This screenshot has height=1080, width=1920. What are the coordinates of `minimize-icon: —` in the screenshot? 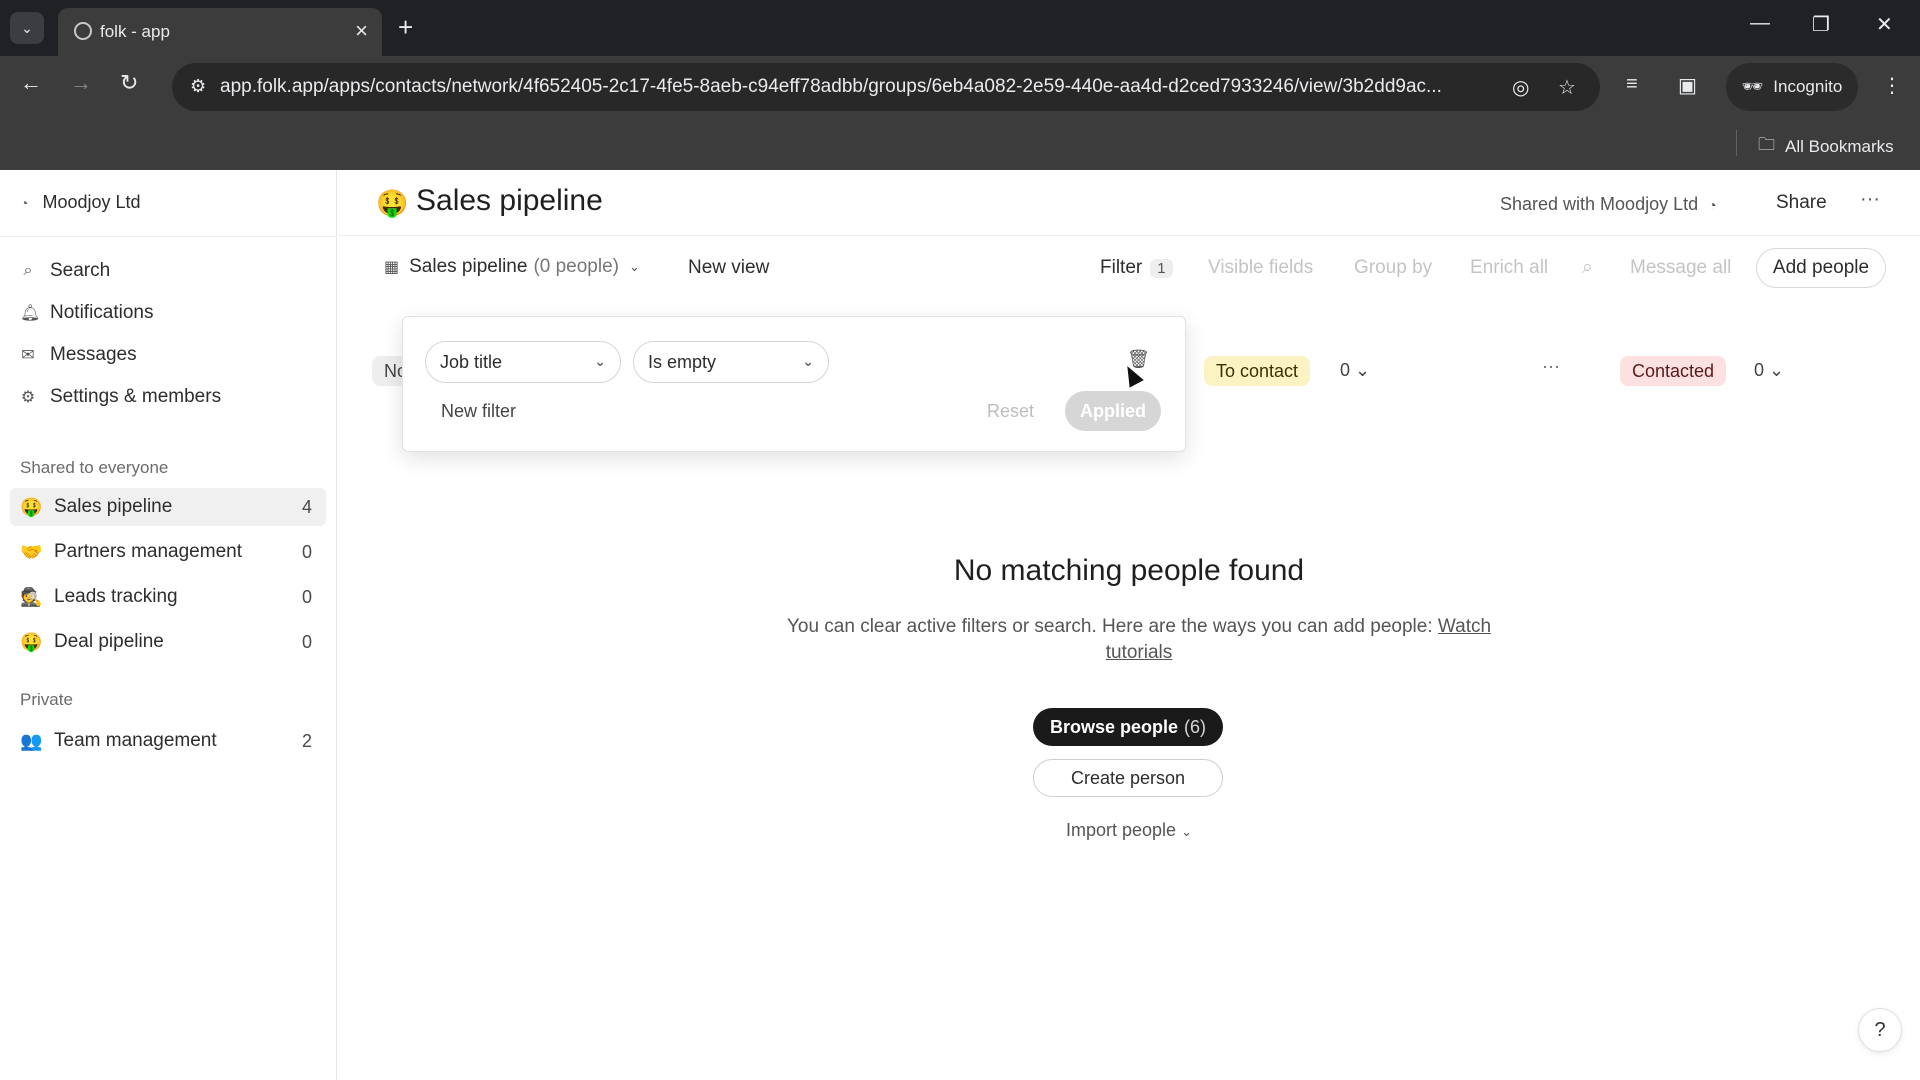 It's located at (1760, 23).